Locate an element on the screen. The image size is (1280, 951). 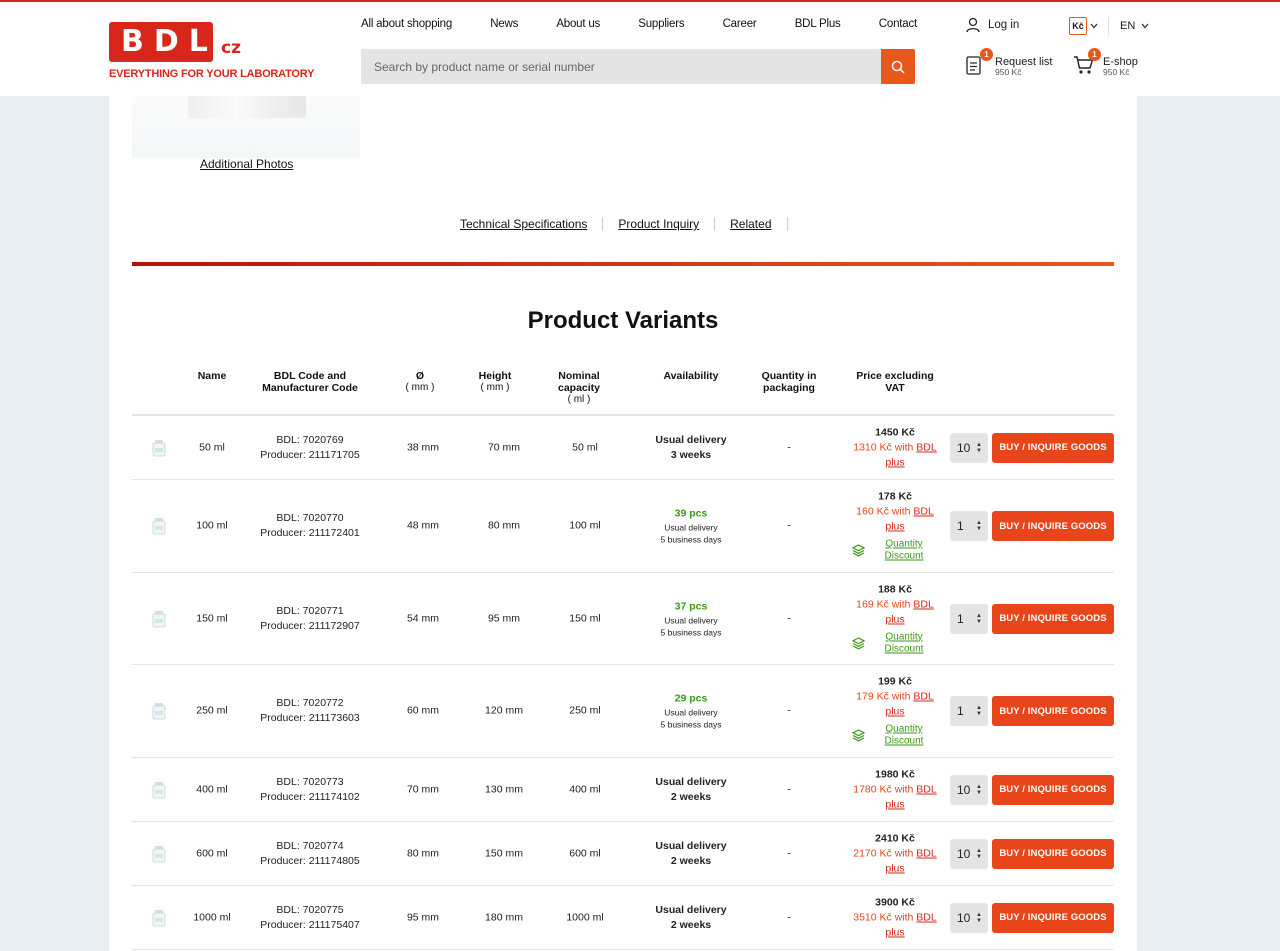
tab-technical-specifications: Technical Specifications is located at coordinates (532, 224).